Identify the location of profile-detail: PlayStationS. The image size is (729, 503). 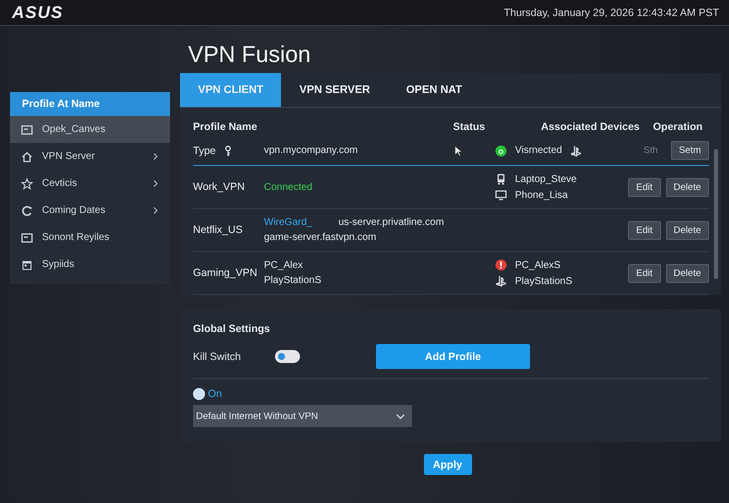
(293, 280).